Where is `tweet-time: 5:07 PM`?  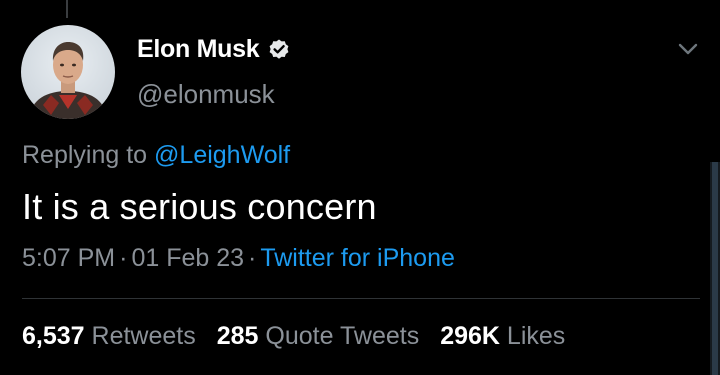
tweet-time: 5:07 PM is located at coordinates (68, 258).